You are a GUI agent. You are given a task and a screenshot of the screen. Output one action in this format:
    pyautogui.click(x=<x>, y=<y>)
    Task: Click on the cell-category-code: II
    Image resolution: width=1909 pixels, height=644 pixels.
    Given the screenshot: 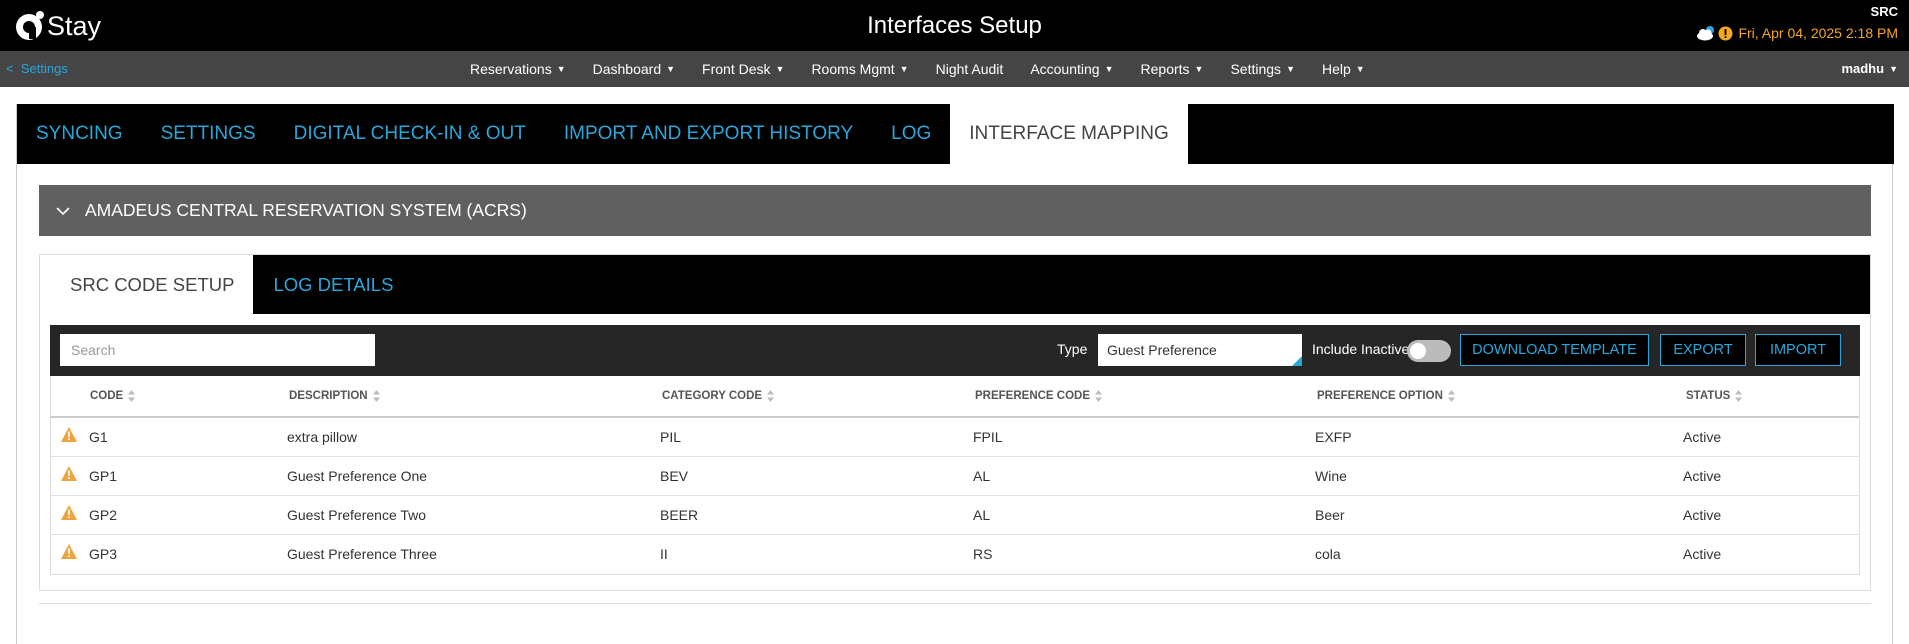 What is the action you would take?
    pyautogui.click(x=664, y=554)
    